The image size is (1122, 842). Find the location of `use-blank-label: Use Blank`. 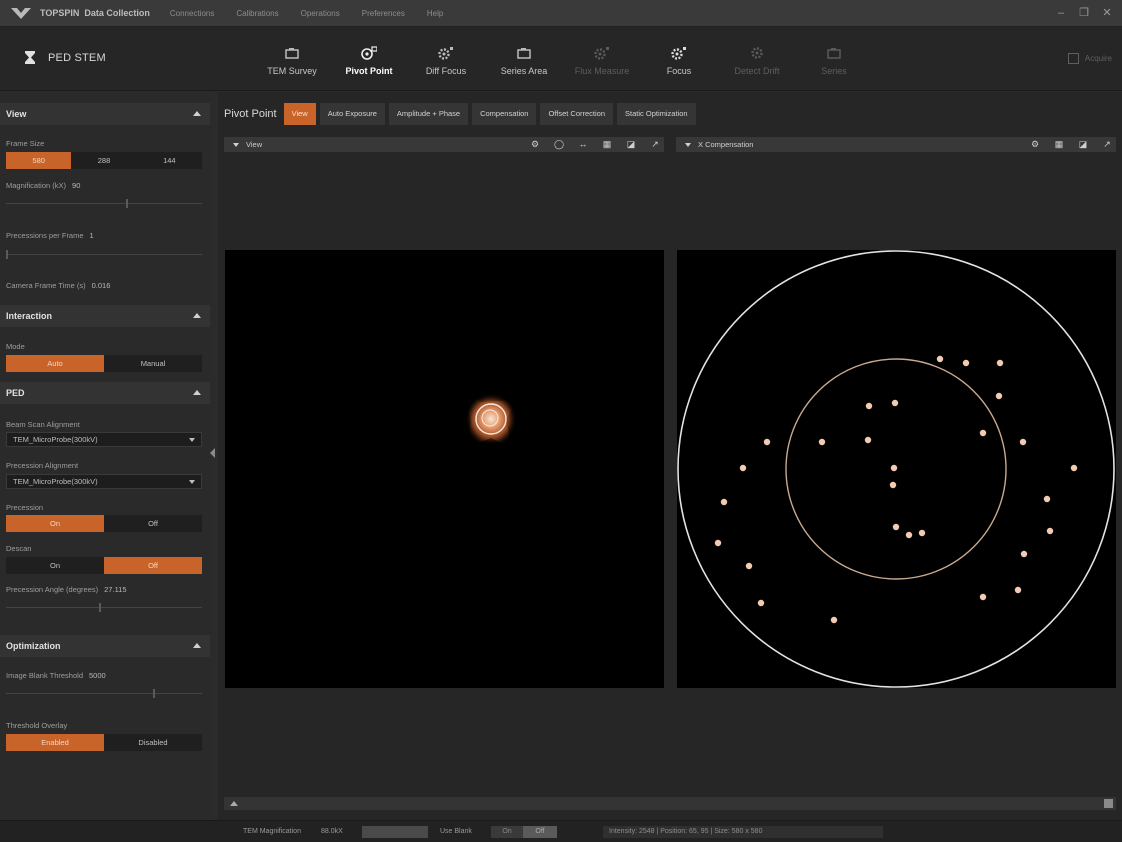

use-blank-label: Use Blank is located at coordinates (456, 831).